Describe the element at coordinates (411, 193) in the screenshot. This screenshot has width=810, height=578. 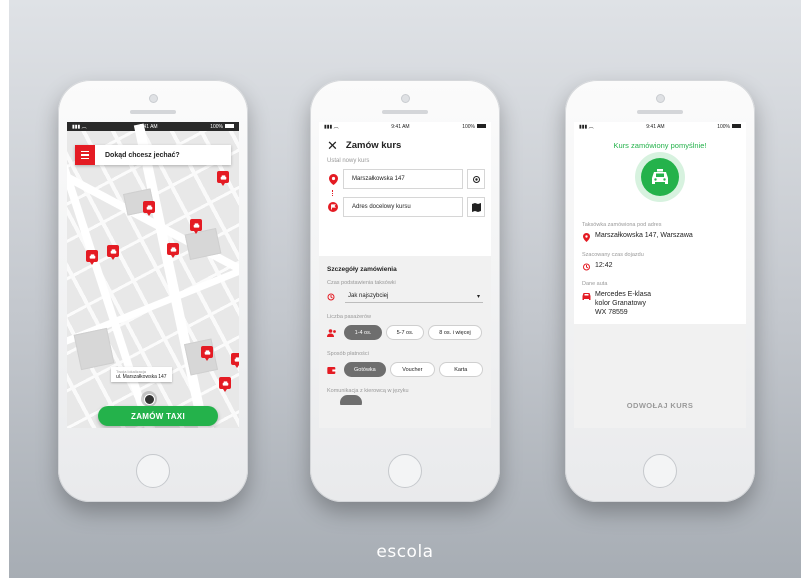
I see `route-connector` at that location.